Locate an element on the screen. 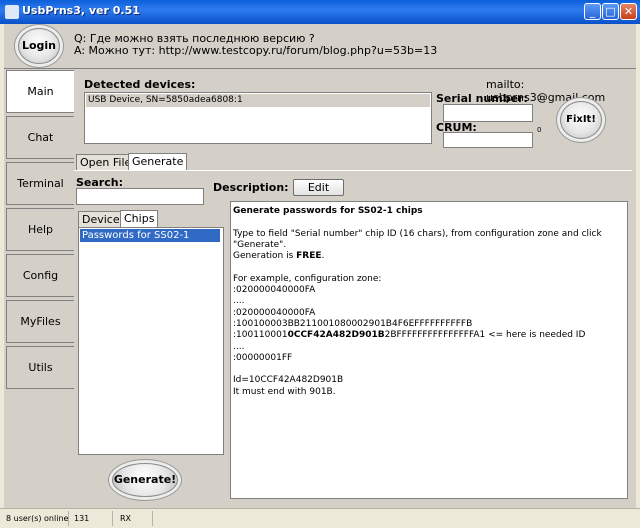 The height and width of the screenshot is (528, 640). title-bar: UsbPrns3, ver 0.51 _ □ ✕ is located at coordinates (320, 12).